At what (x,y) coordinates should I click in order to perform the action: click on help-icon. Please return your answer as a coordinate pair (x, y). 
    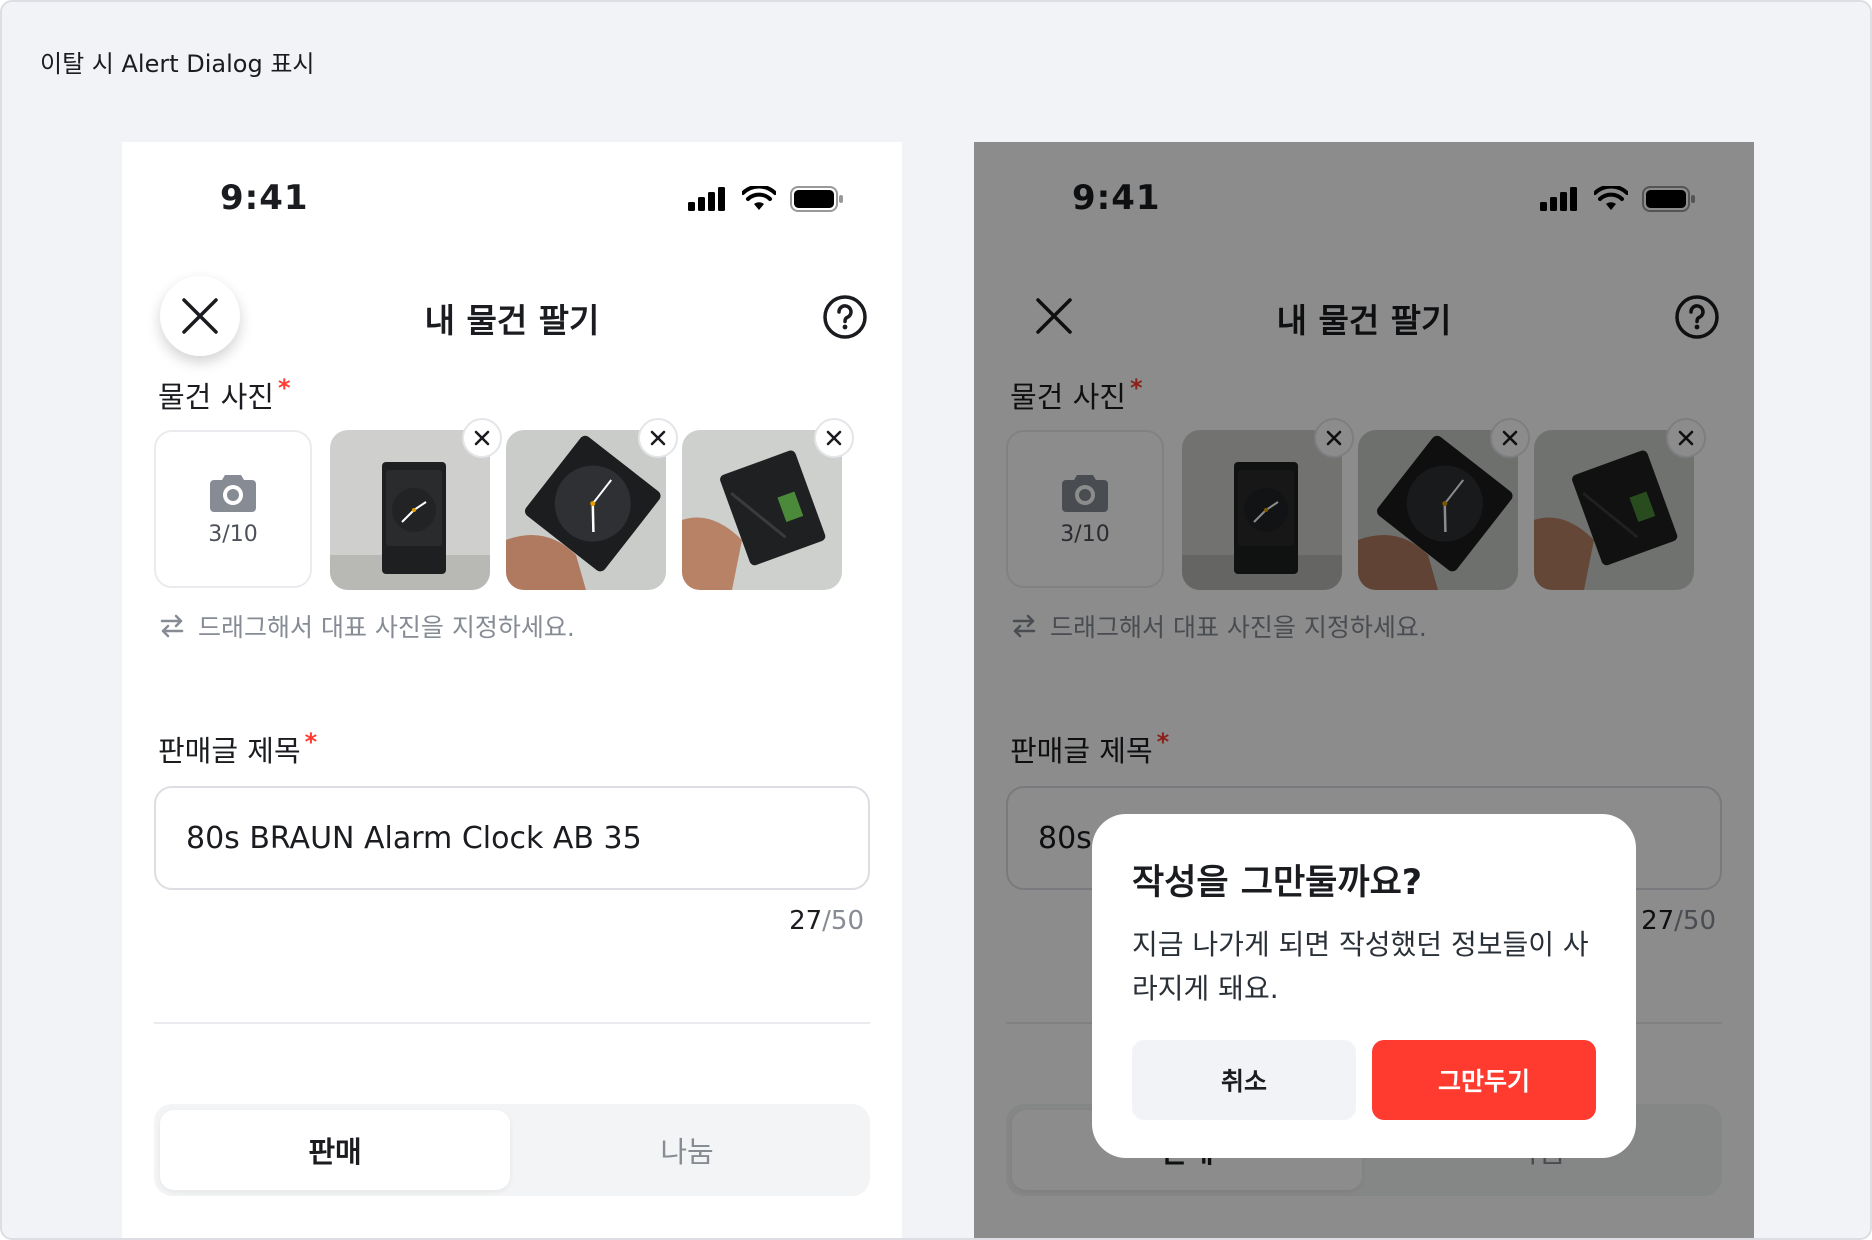
    Looking at the image, I should click on (845, 317).